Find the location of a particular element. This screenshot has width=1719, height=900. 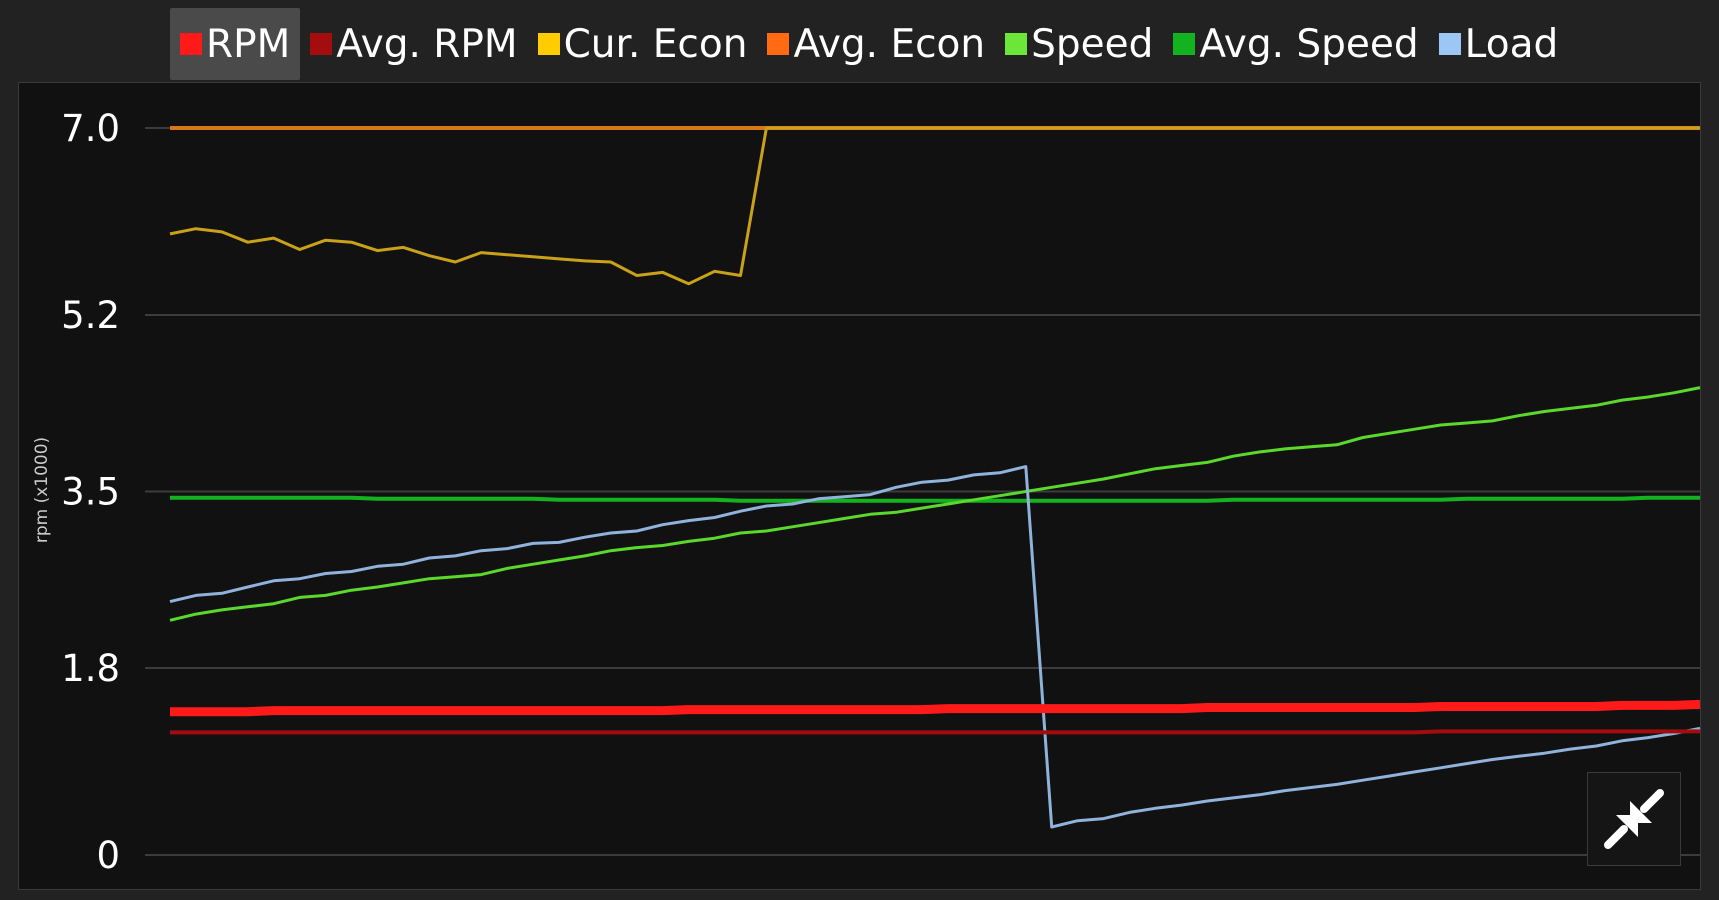

series-line-rpm is located at coordinates (935, 708).